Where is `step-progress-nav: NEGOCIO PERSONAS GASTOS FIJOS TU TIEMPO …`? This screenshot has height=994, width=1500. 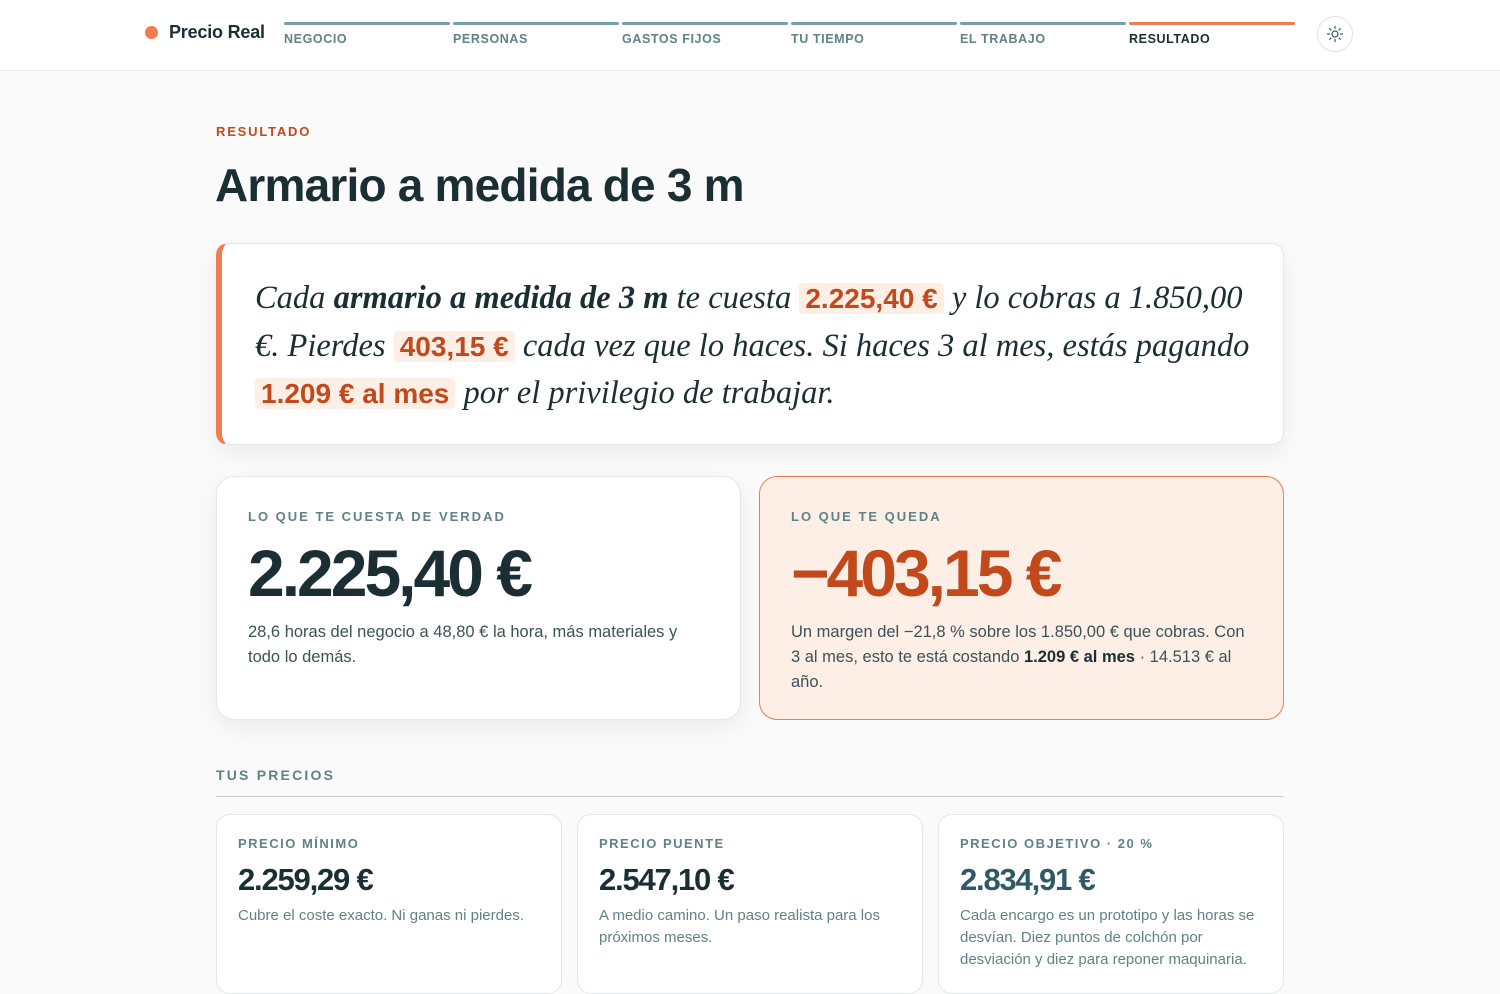
step-progress-nav: NEGOCIO PERSONAS GASTOS FIJOS TU TIEMPO … is located at coordinates (791, 34).